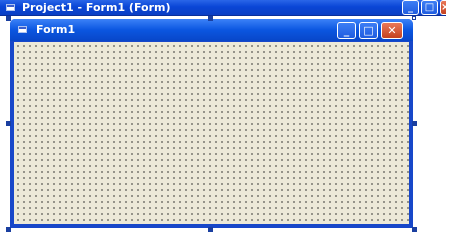 This screenshot has width=474, height=248. Describe the element at coordinates (346, 30) in the screenshot. I see `form-minimize-button: _` at that location.